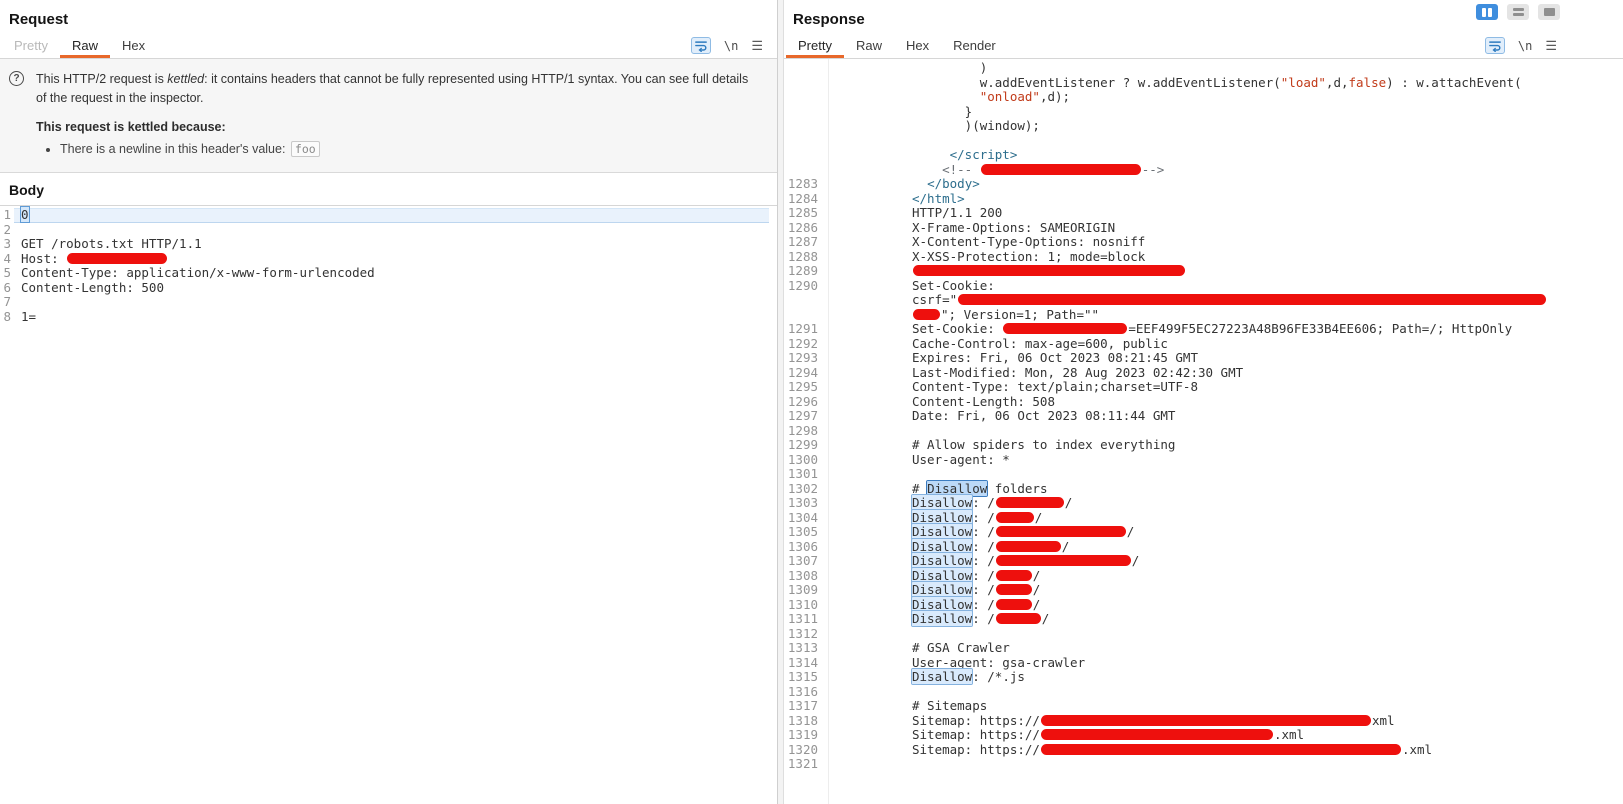 The width and height of the screenshot is (1623, 804). Describe the element at coordinates (802, 546) in the screenshot. I see `line-number: 1306` at that location.